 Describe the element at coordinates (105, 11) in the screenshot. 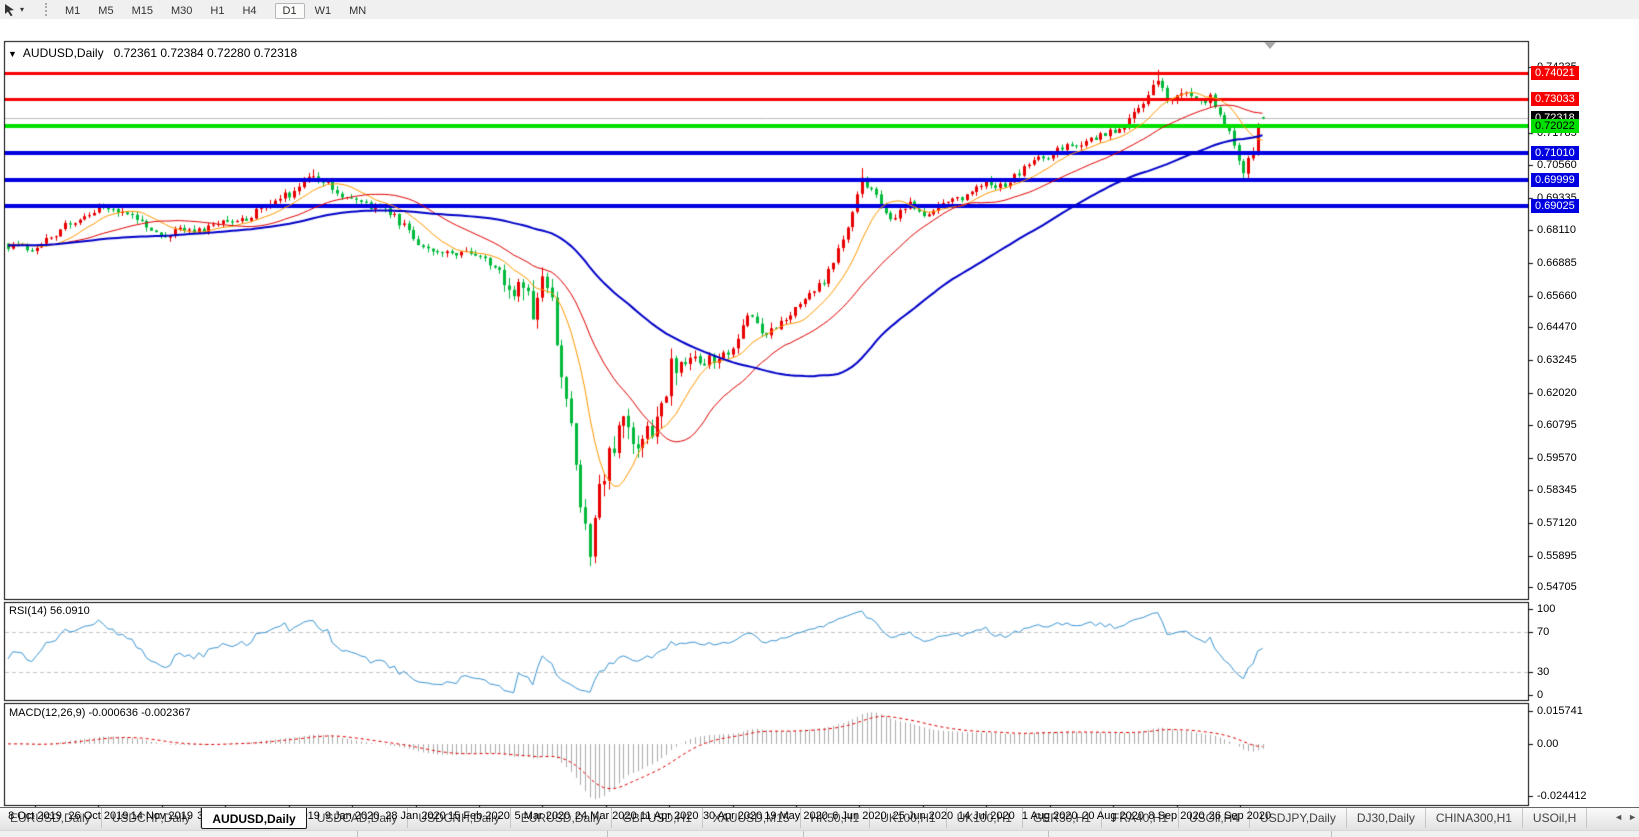

I see `timeframe-button-m5: M5` at that location.